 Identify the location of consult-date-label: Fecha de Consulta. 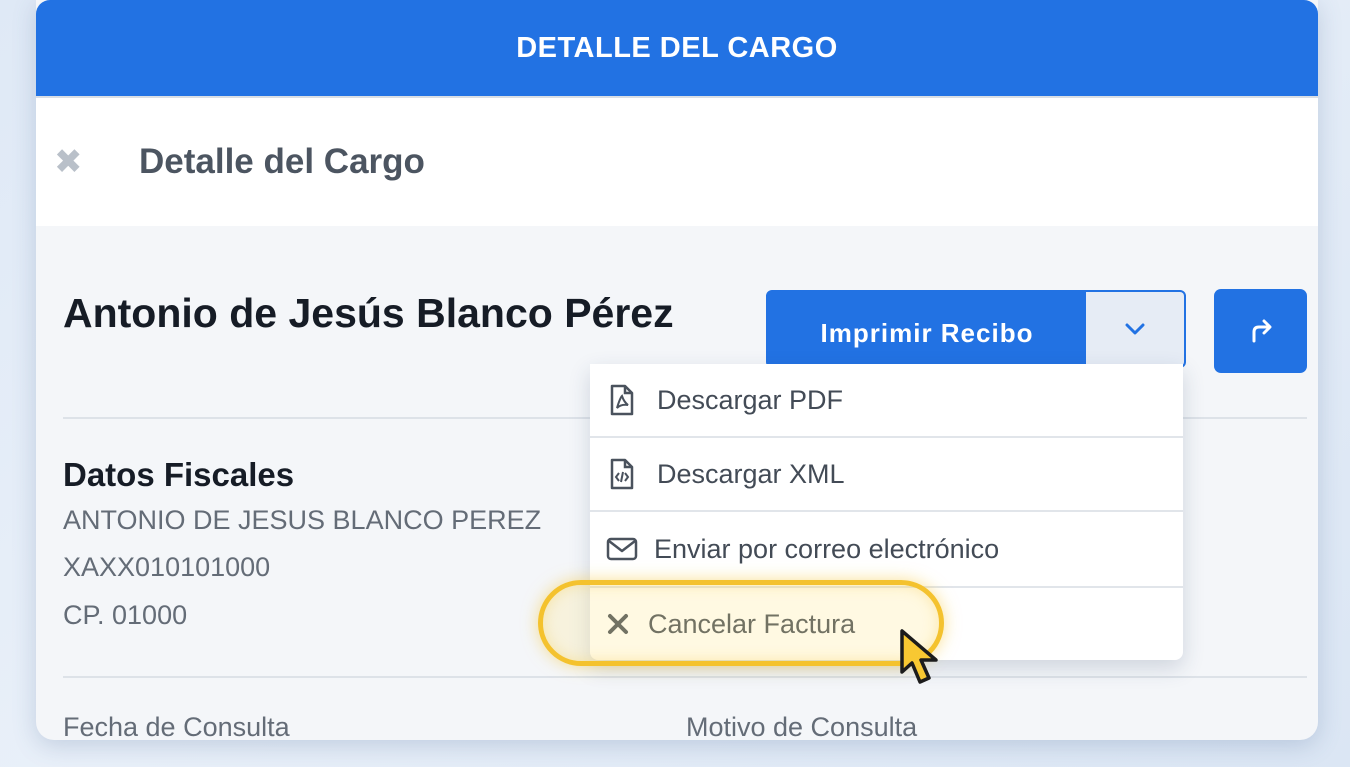
(176, 726).